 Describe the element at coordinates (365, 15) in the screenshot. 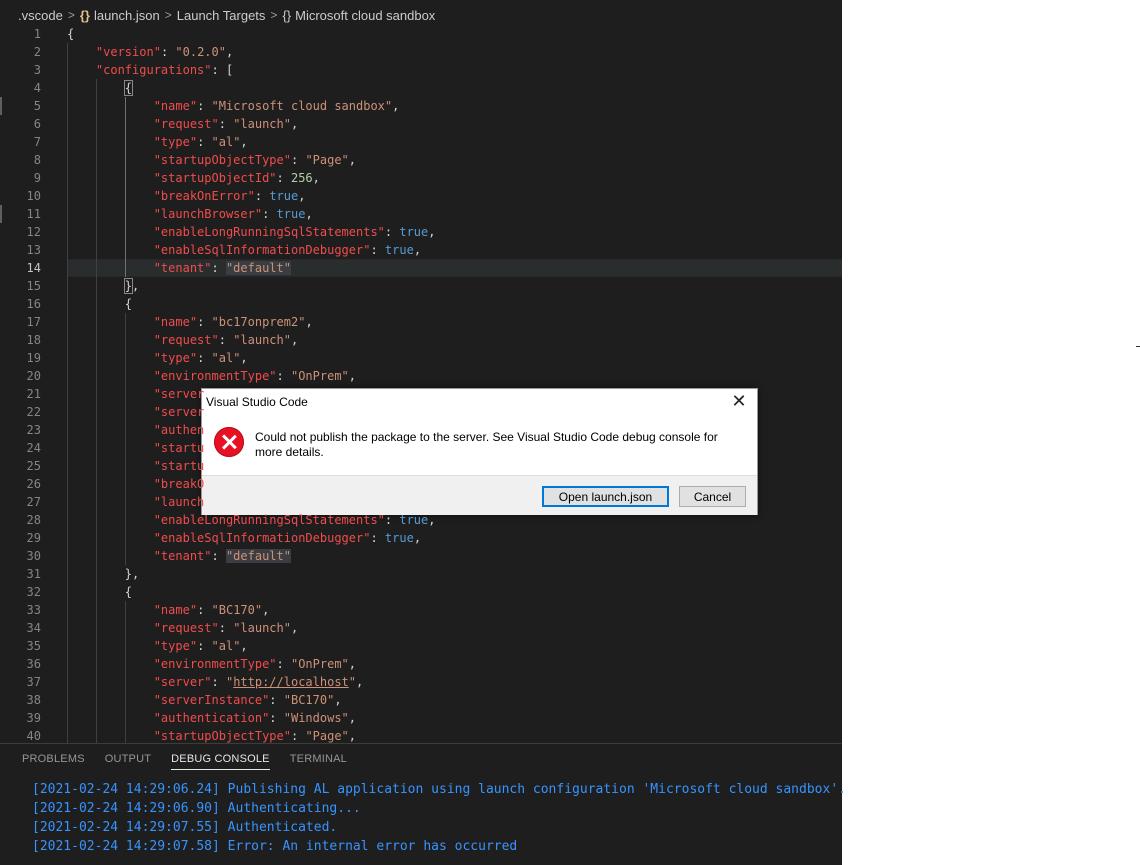

I see `breadcrumb-item: Microsoft cloud sandbox` at that location.